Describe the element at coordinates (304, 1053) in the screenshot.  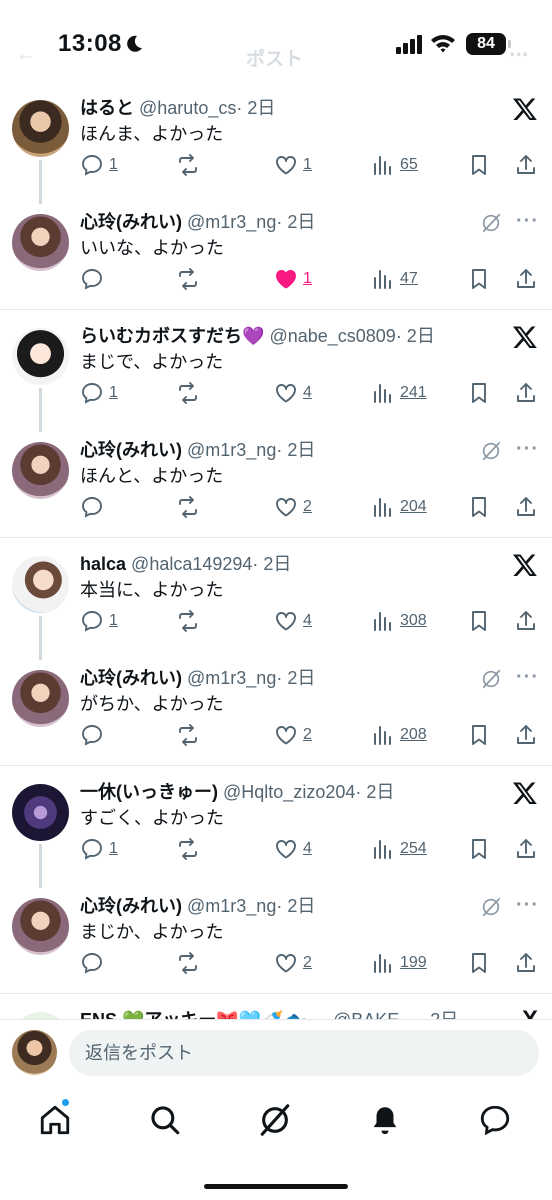
I see `reply-input` at that location.